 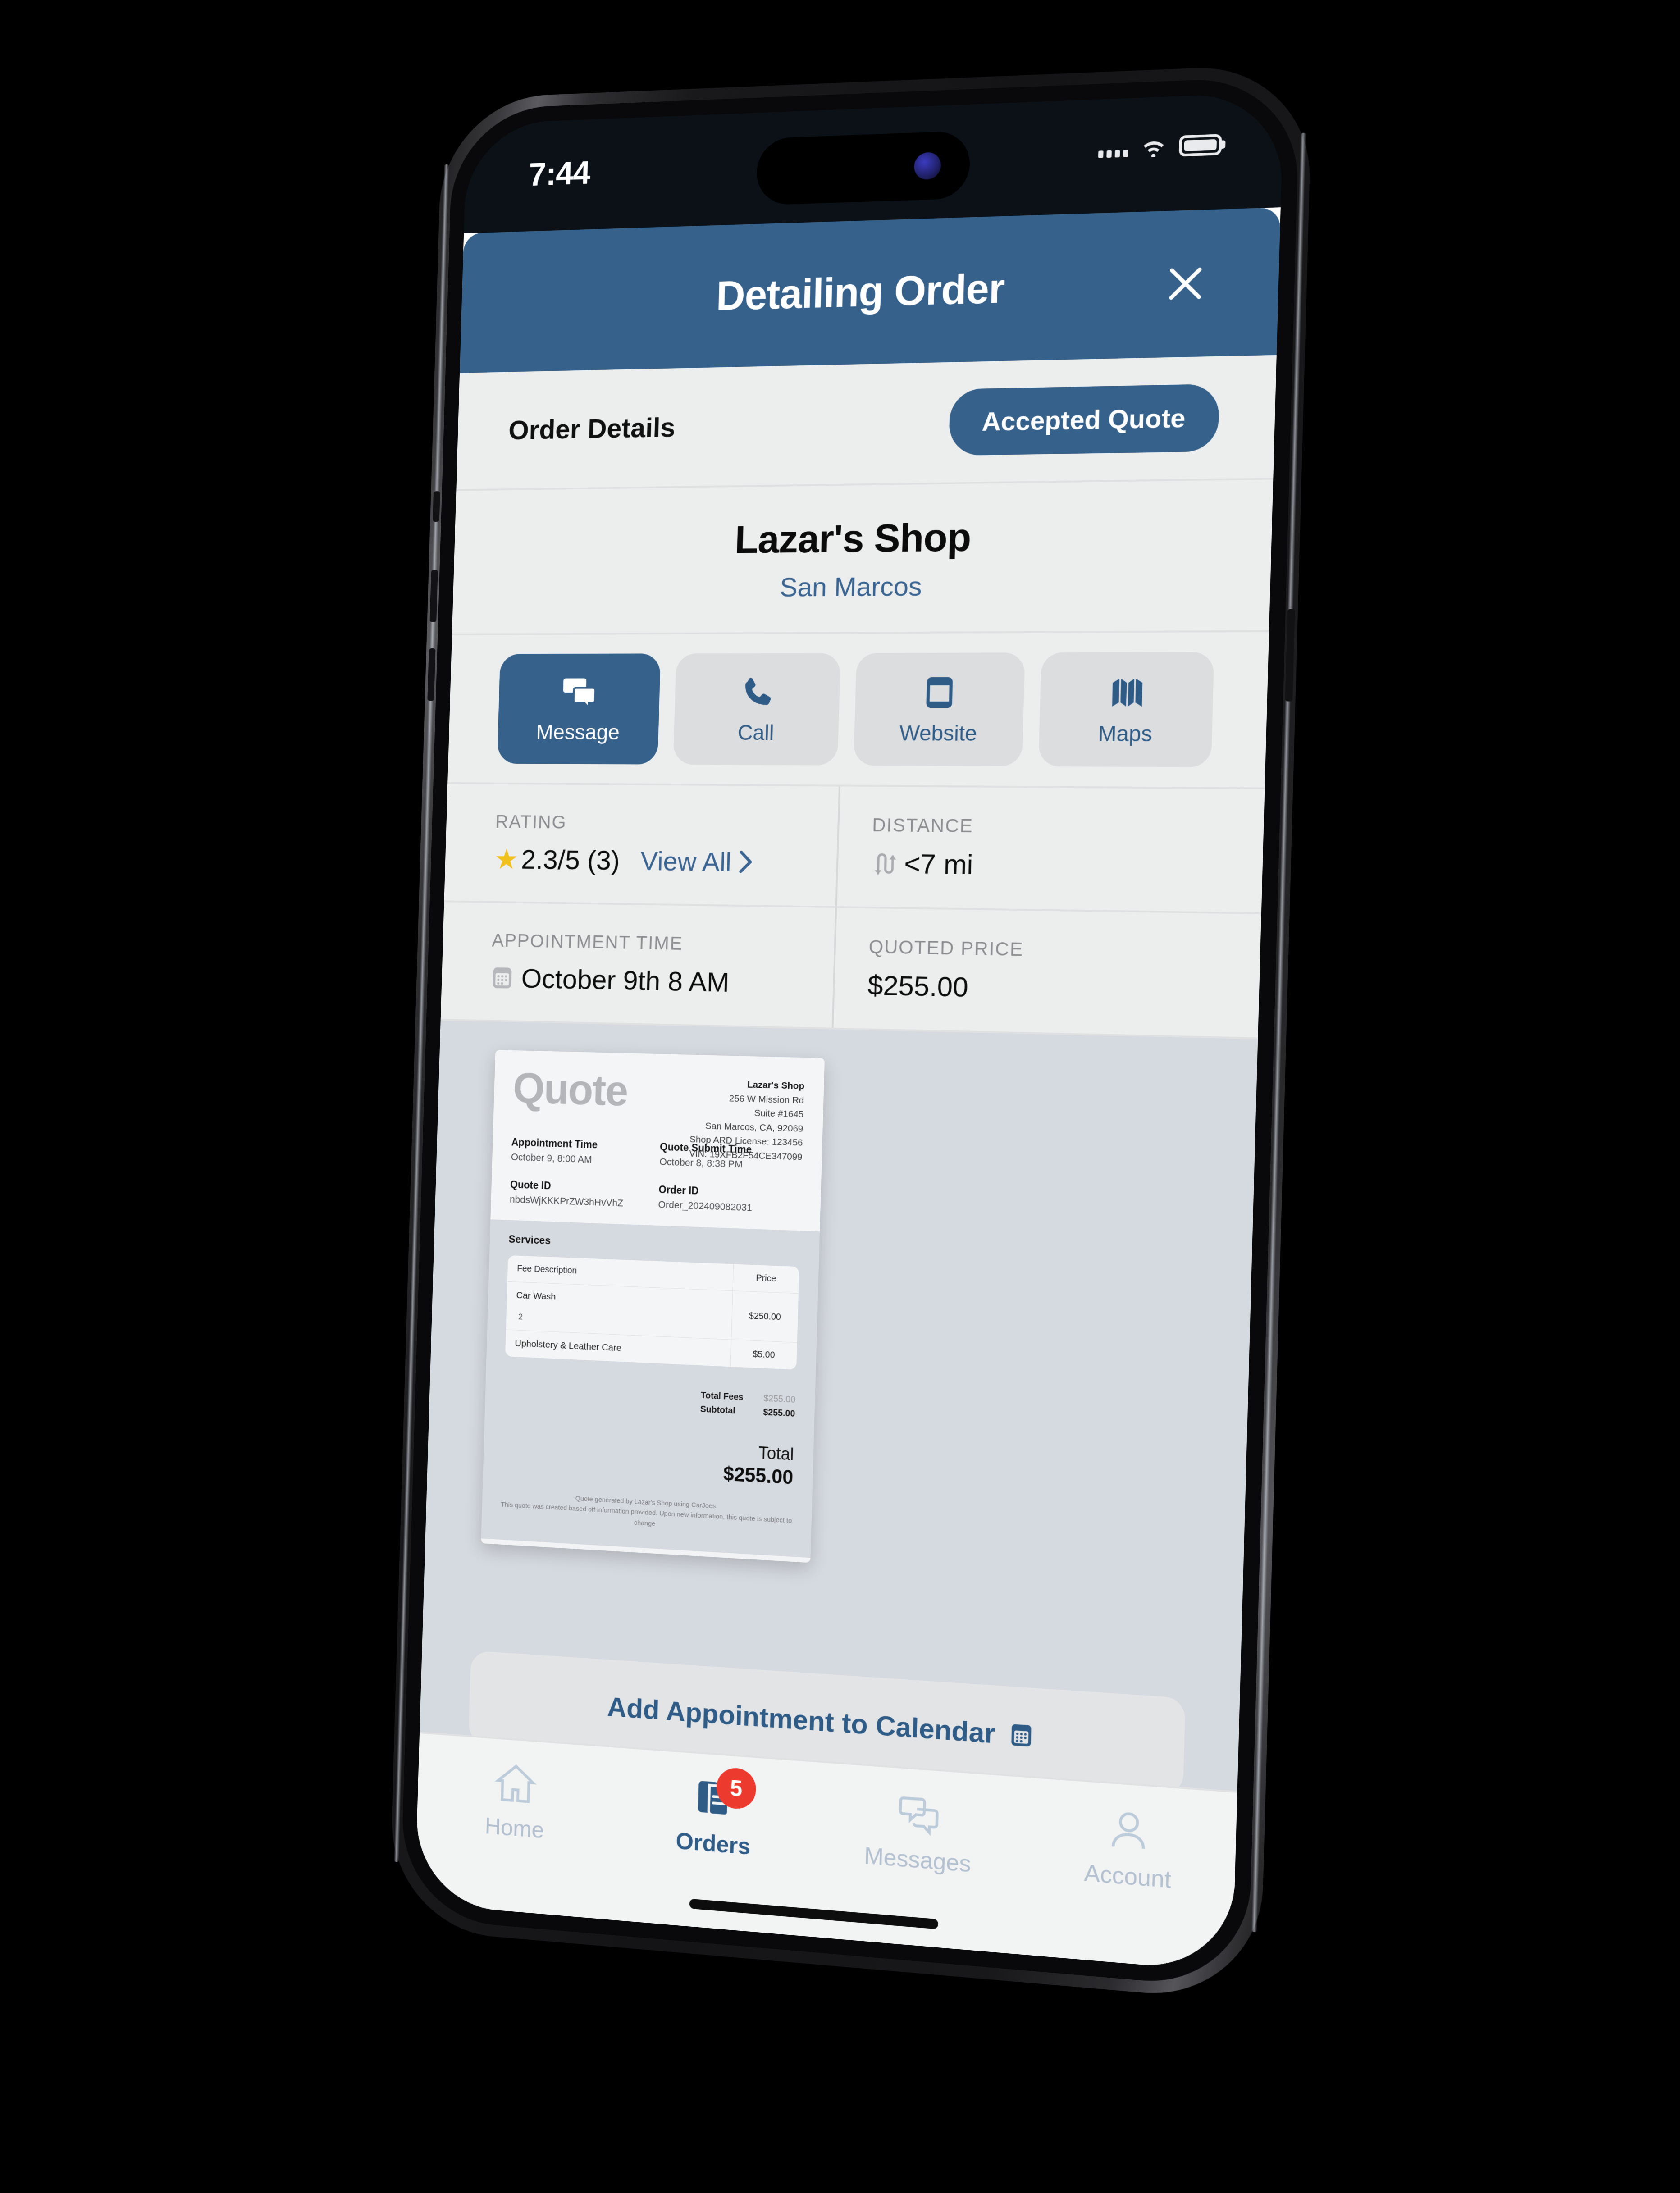 I want to click on distance-cell: DISTANCE <7 mi, so click(x=1023, y=849).